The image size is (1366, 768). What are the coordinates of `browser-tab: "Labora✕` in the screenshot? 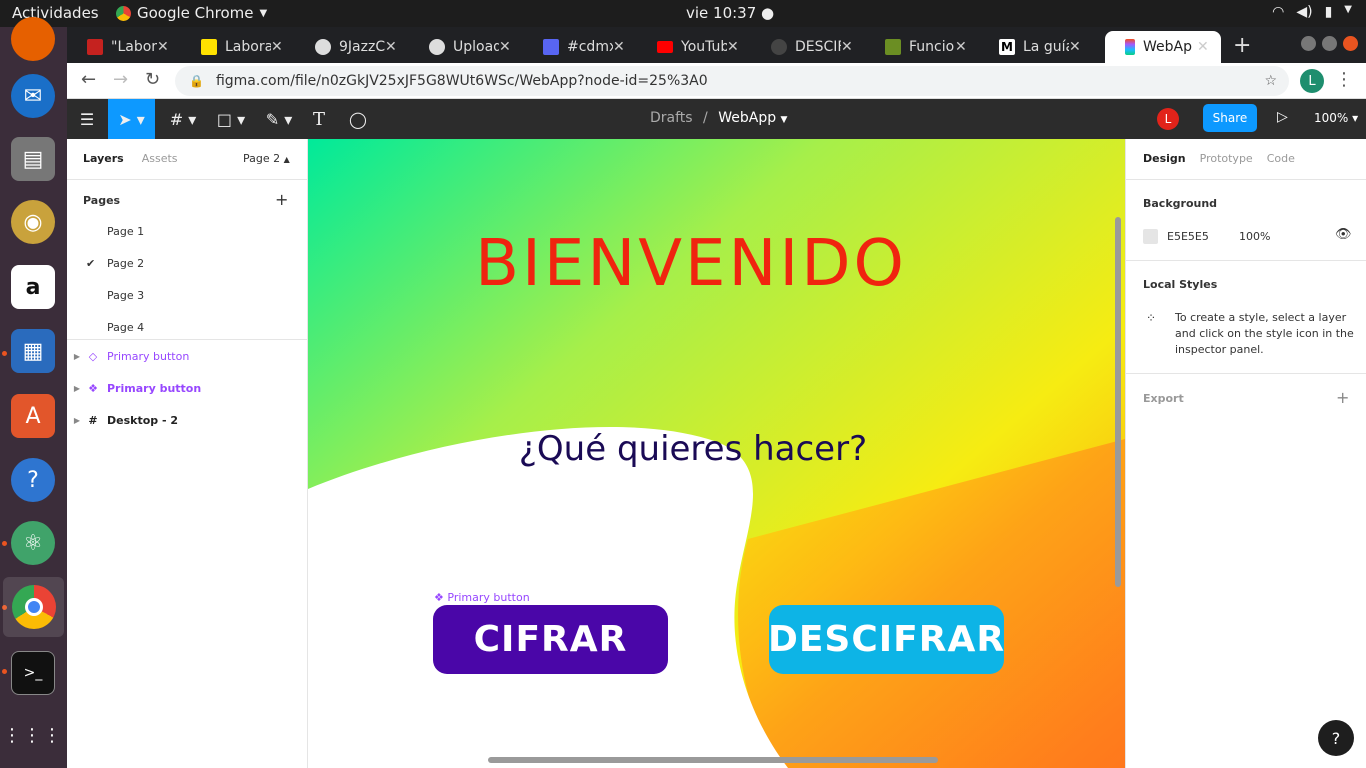 It's located at (124, 47).